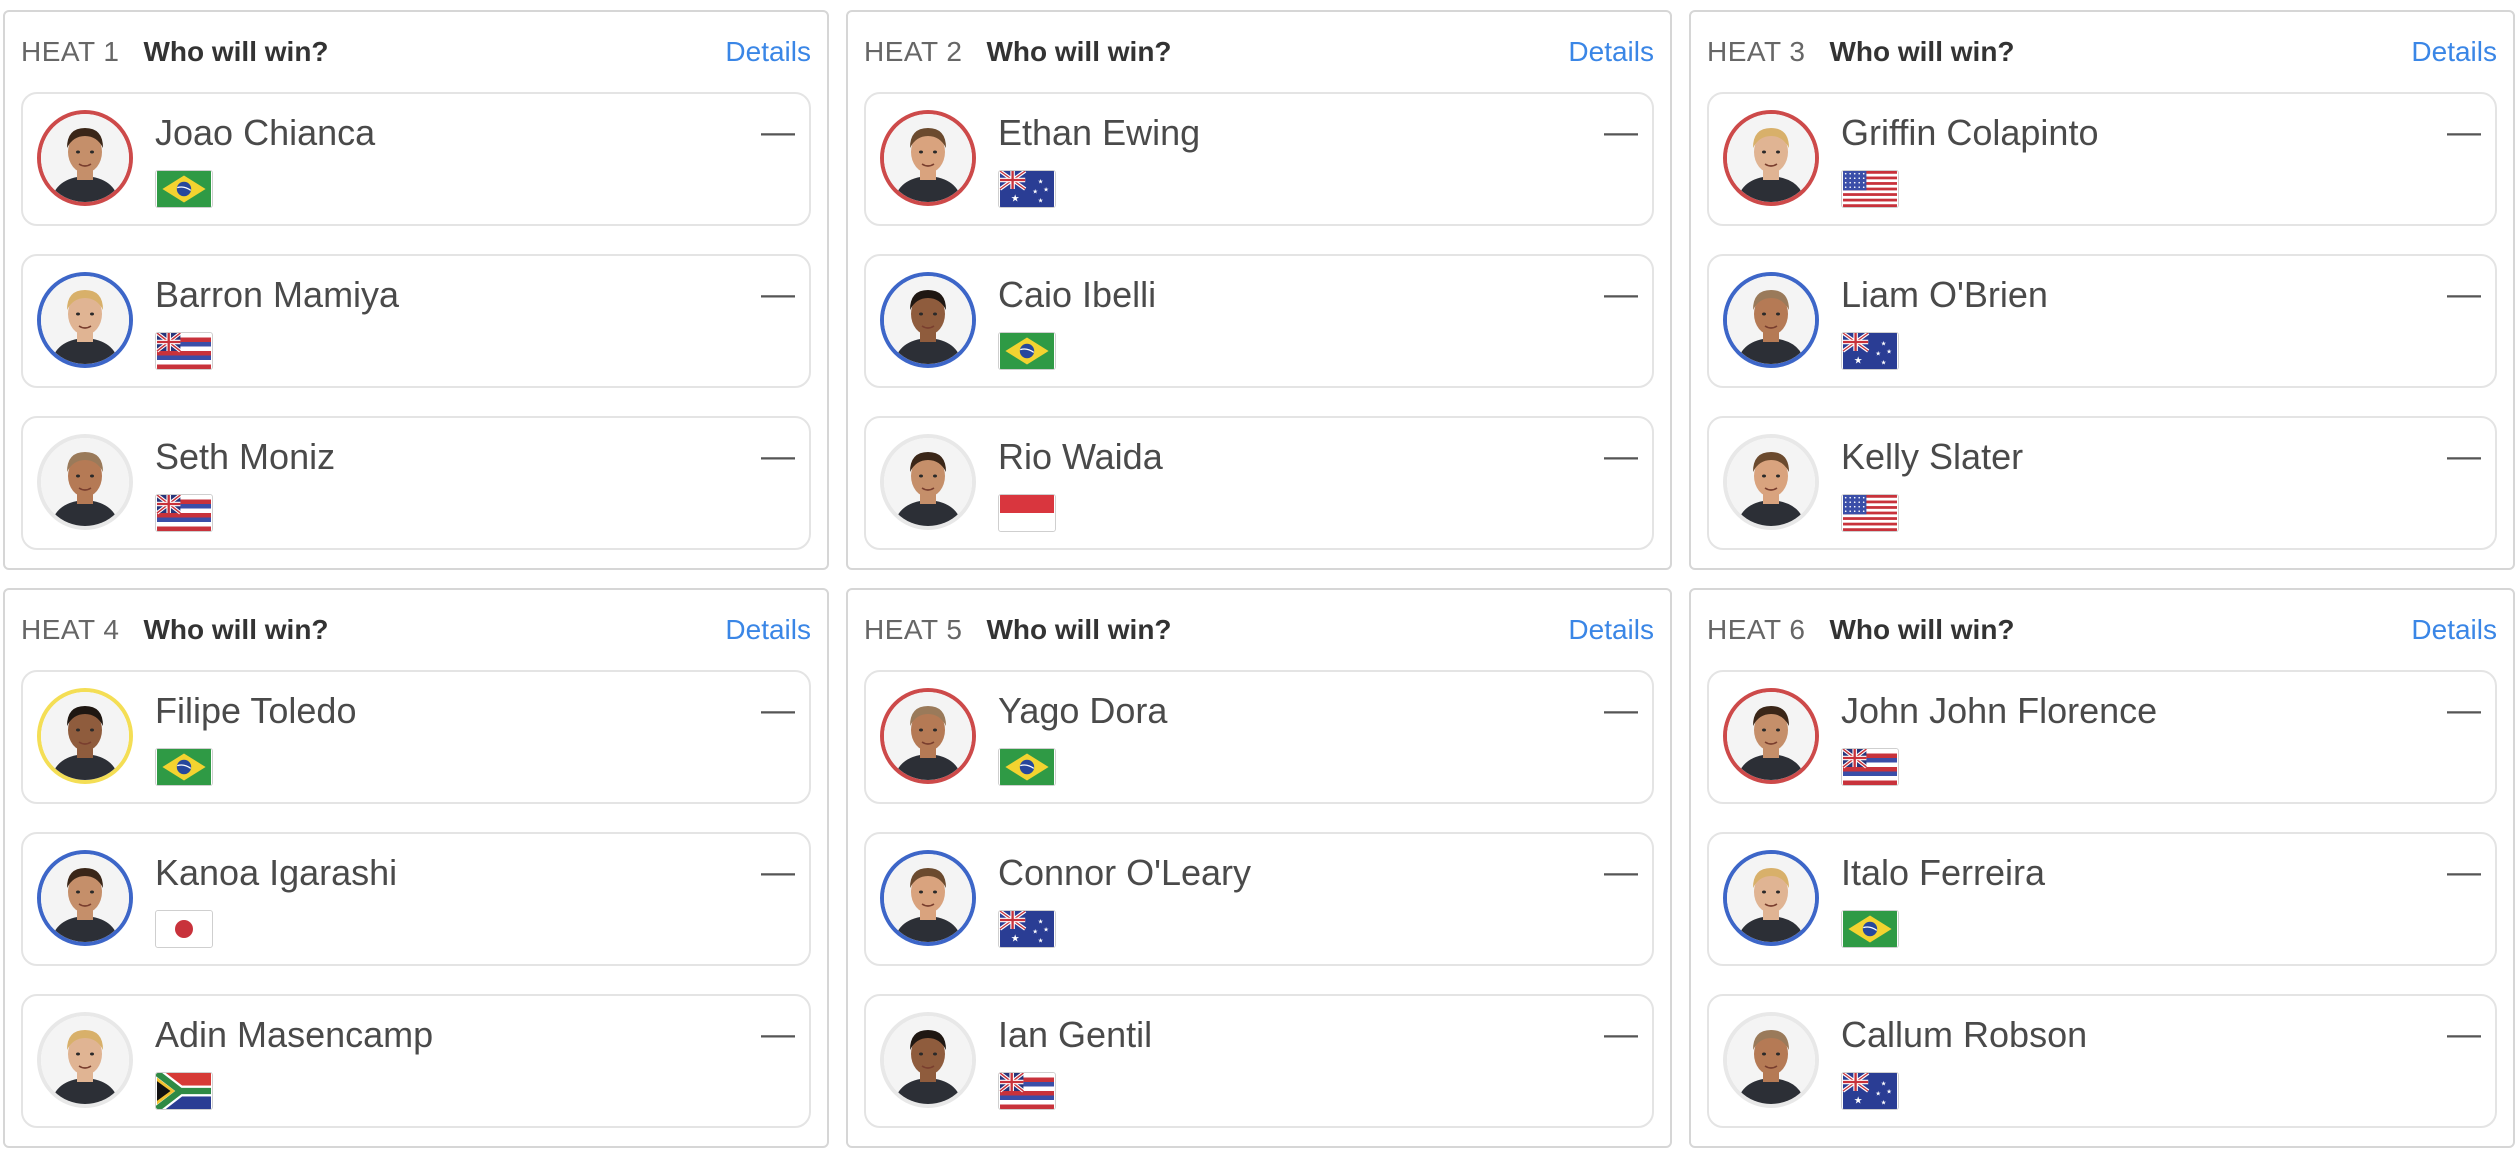 The image size is (2518, 1152). I want to click on surfer-name: Liam O'Brien, so click(1944, 294).